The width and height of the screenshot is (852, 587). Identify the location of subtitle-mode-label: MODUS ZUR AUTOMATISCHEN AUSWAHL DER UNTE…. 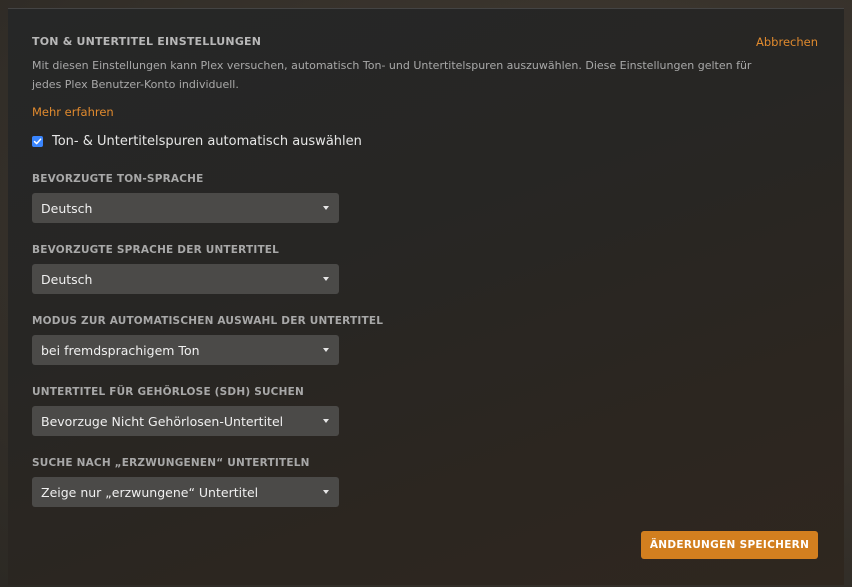
(208, 321).